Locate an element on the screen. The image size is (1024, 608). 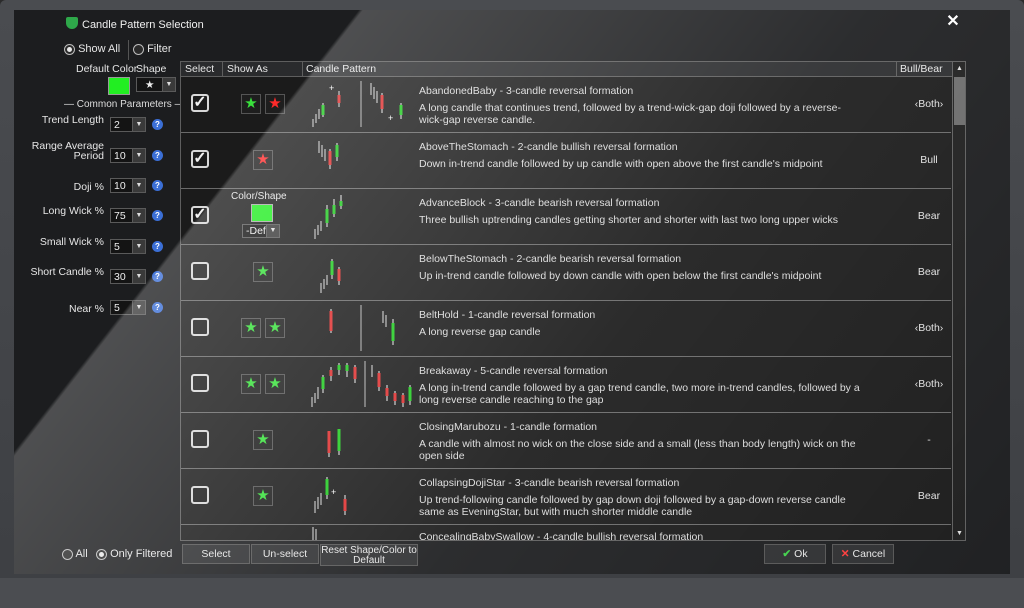
shape-value: ★ is located at coordinates (150, 85).